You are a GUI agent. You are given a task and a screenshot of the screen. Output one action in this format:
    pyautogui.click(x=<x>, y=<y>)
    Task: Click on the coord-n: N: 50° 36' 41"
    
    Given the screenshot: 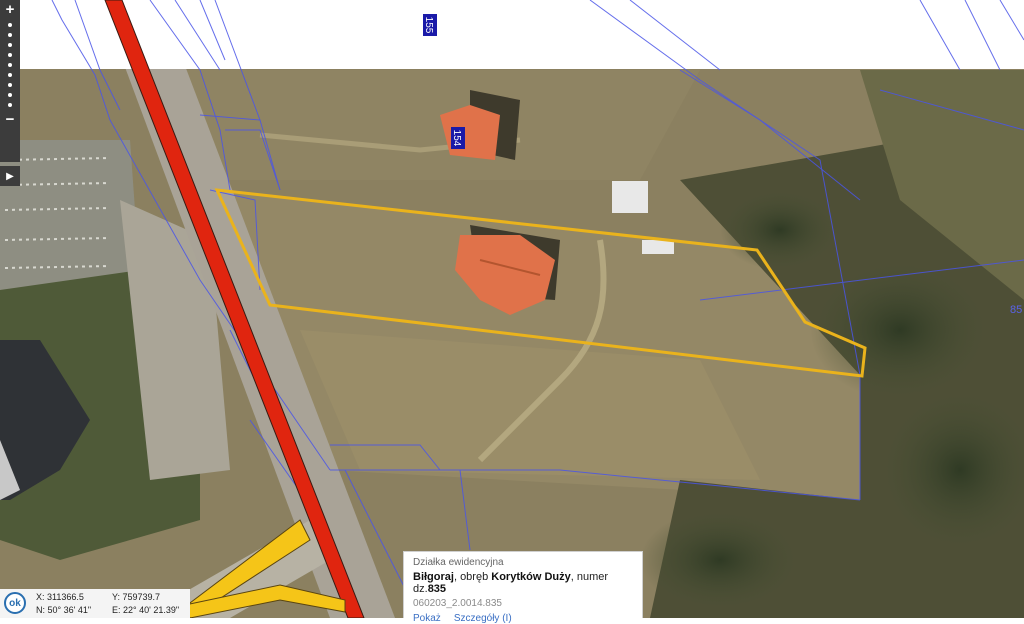 What is the action you would take?
    pyautogui.click(x=64, y=610)
    